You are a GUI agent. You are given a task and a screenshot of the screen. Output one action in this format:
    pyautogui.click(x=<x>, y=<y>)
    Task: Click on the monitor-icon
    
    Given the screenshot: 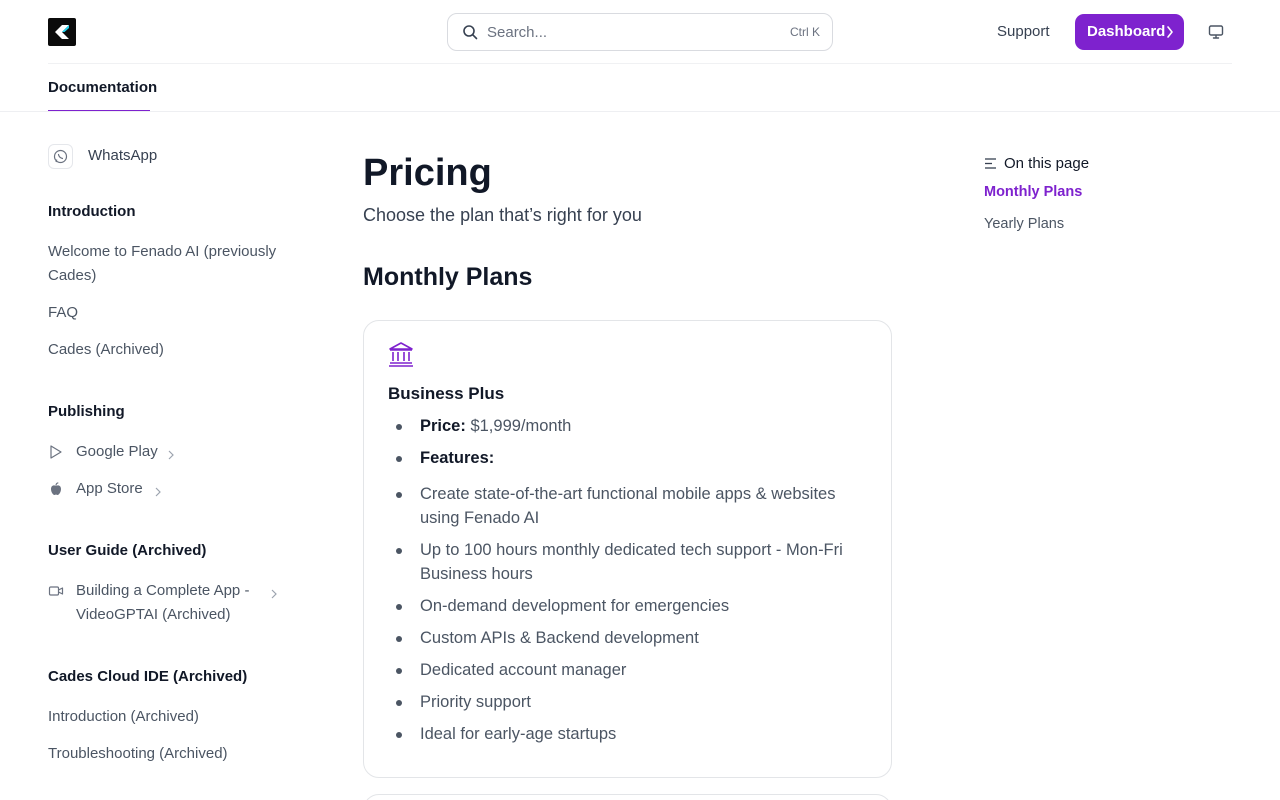 What is the action you would take?
    pyautogui.click(x=1216, y=32)
    